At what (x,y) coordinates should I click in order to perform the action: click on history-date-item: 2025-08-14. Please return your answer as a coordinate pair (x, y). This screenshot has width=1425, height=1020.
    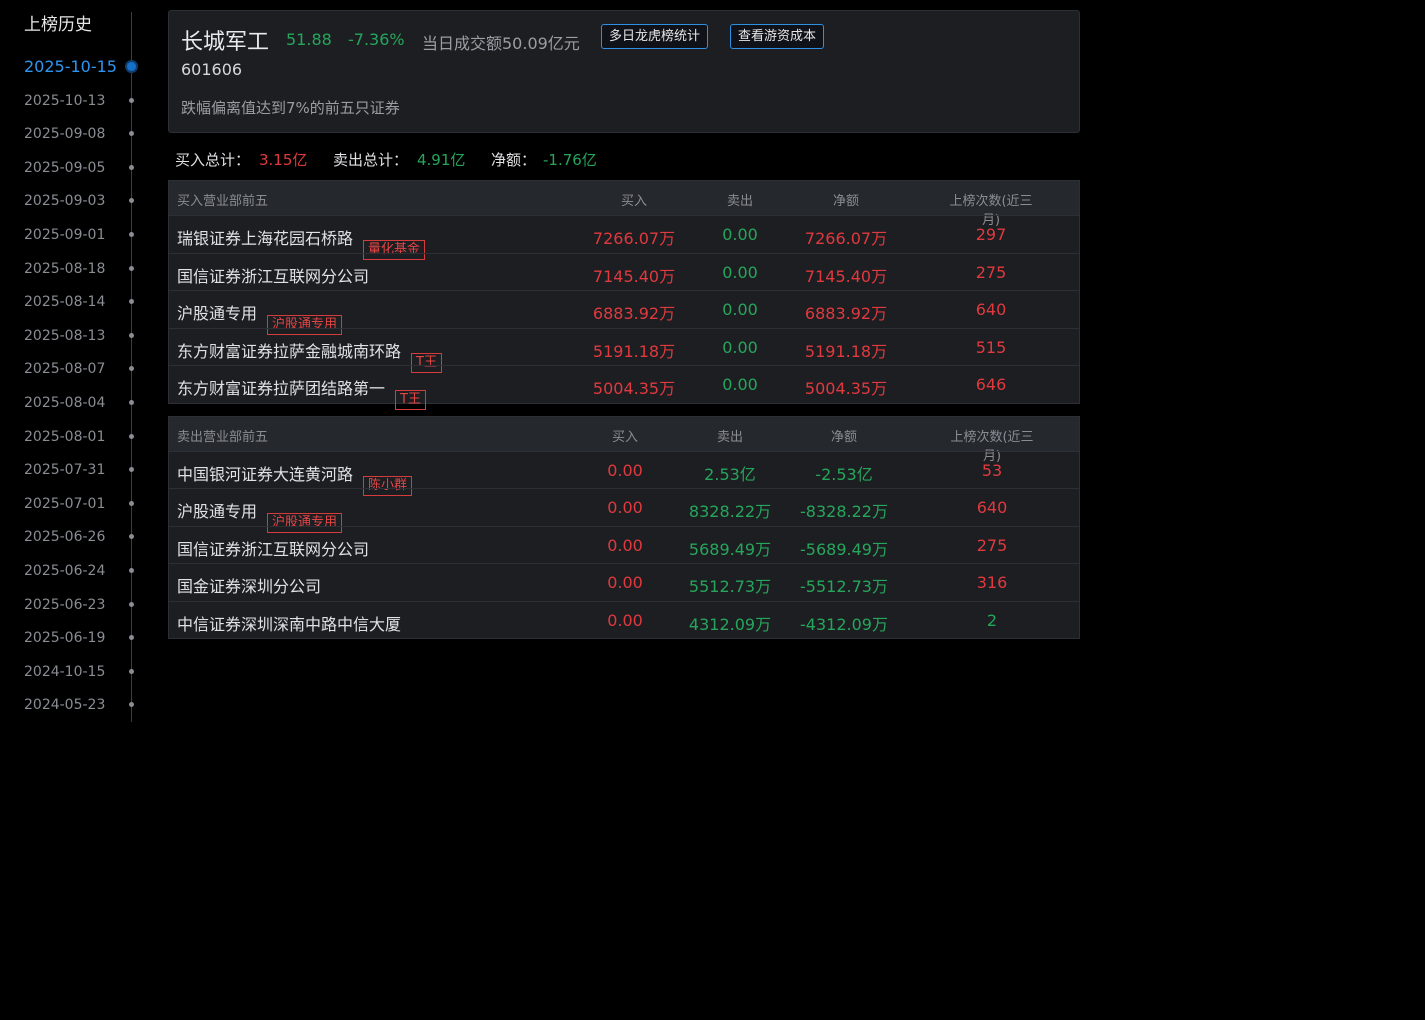
    Looking at the image, I should click on (75, 304).